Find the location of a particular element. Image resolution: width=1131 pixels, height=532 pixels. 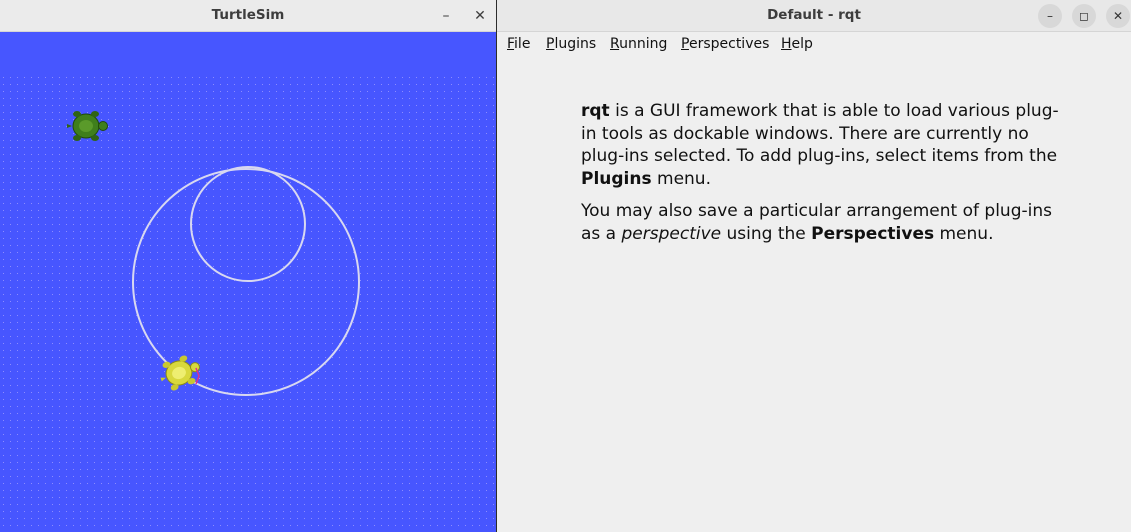

menu-file: File is located at coordinates (518, 44).